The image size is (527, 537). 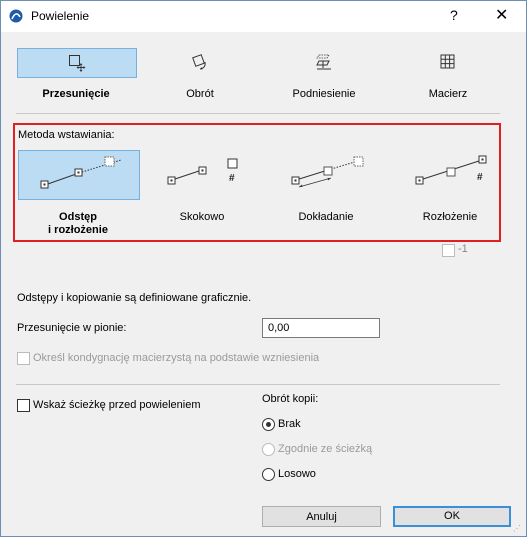 What do you see at coordinates (501, 15) in the screenshot?
I see `close-button: ✕` at bounding box center [501, 15].